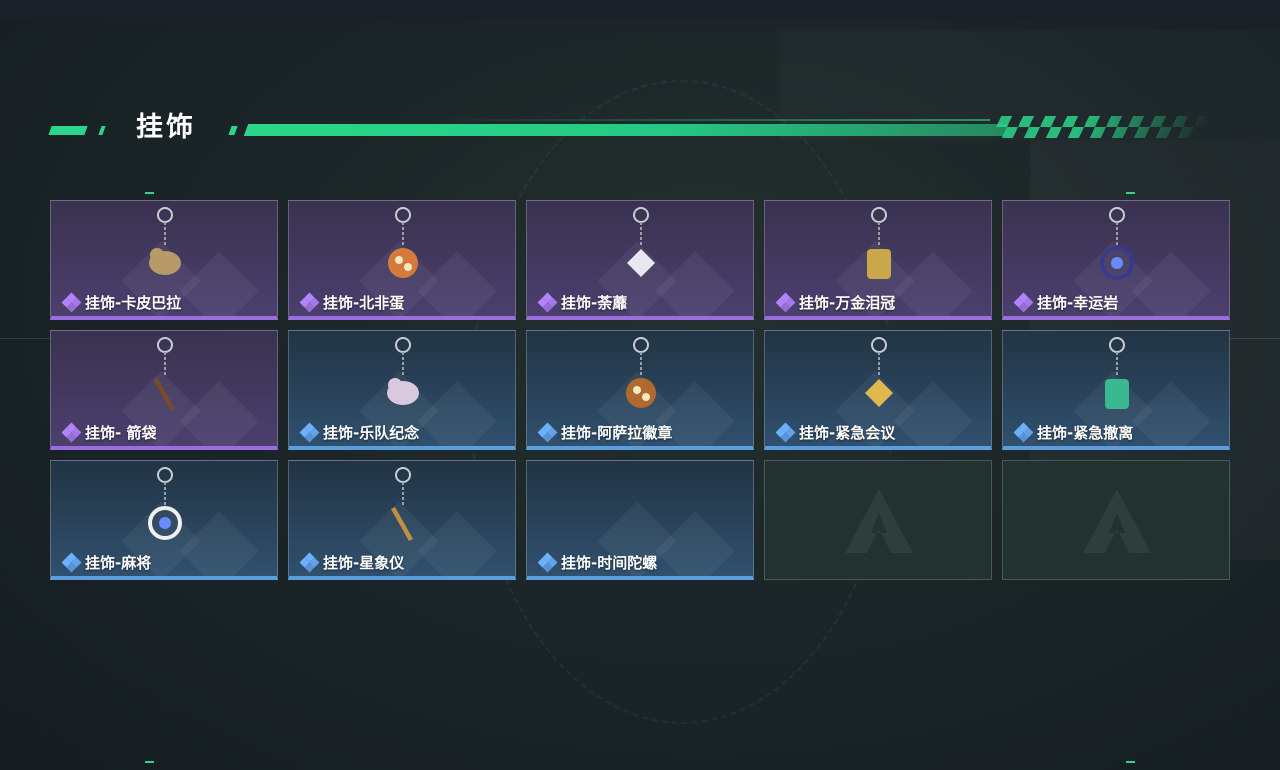 The image size is (1280, 770). Describe the element at coordinates (626, 130) in the screenshot. I see `header-bar` at that location.